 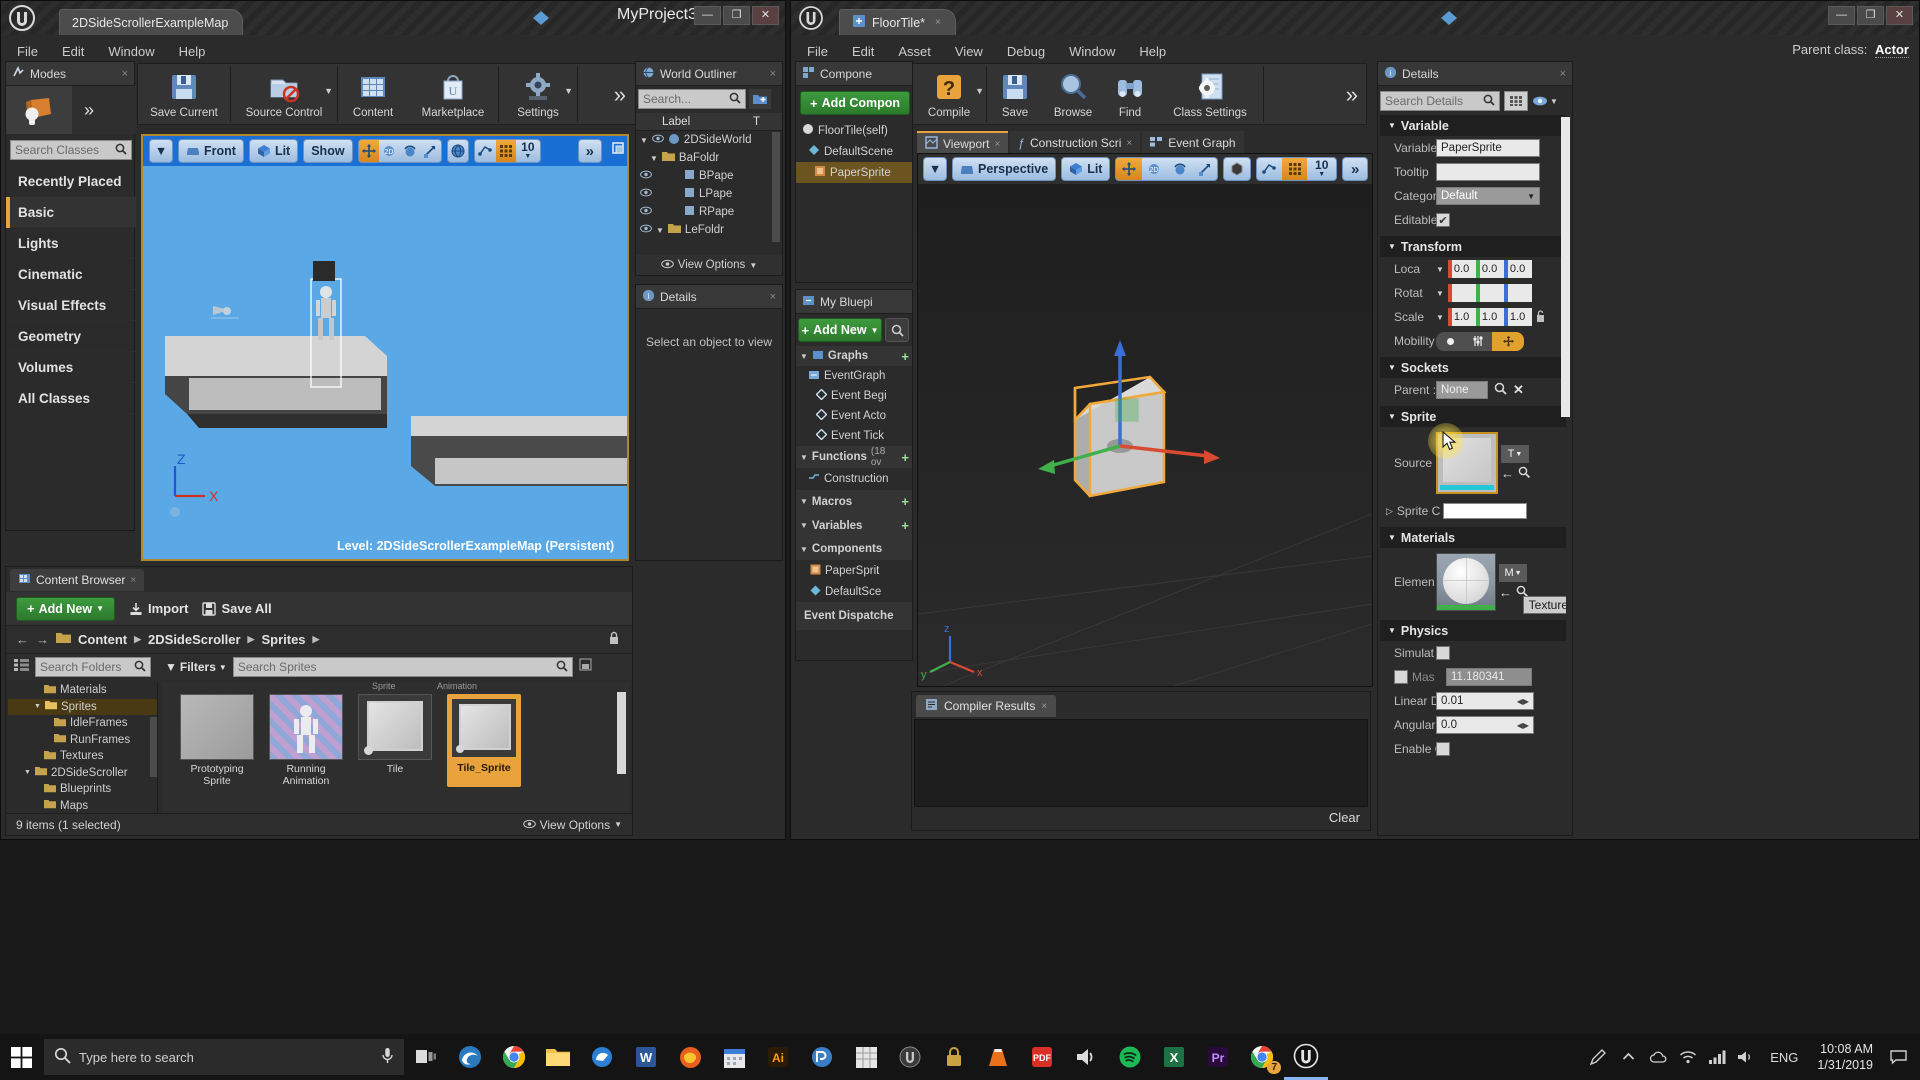 What do you see at coordinates (1523, 701) in the screenshot?
I see `spinner-icon: ◀▶` at bounding box center [1523, 701].